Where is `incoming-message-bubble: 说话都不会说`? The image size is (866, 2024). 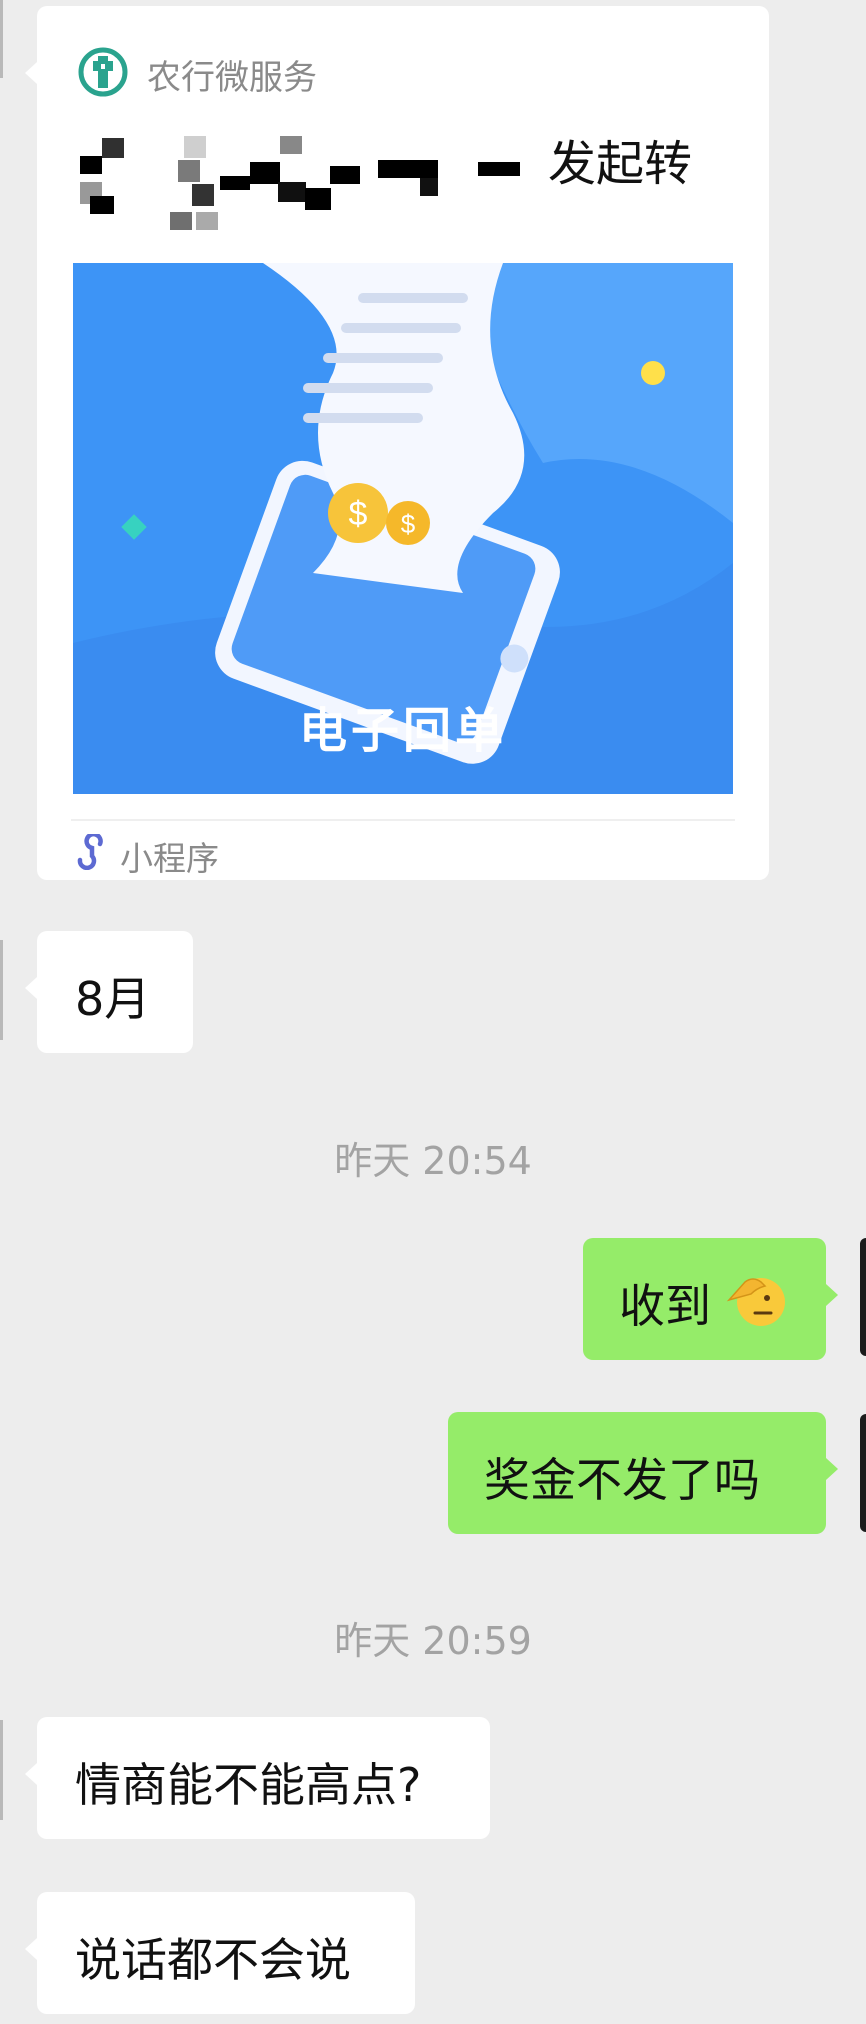
incoming-message-bubble: 说话都不会说 is located at coordinates (220, 1953).